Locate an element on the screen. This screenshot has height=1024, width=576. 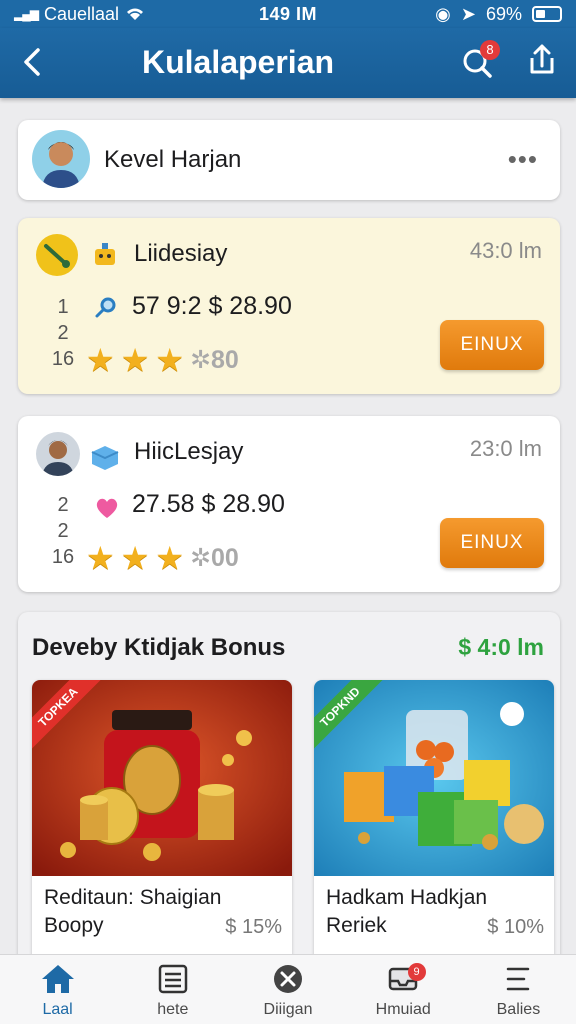
tab-inbox: 9 Hmuiad is located at coordinates (403, 989).